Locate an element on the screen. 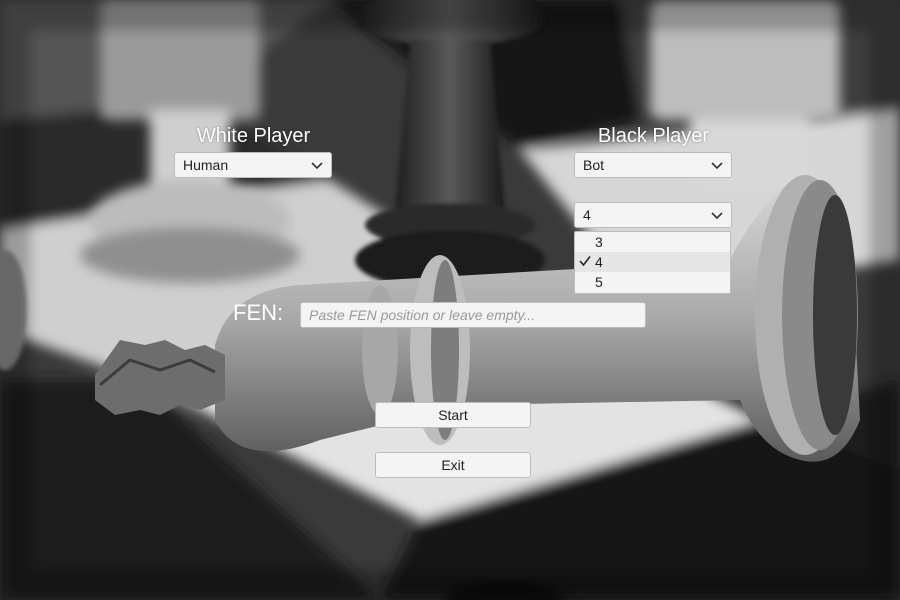 The width and height of the screenshot is (900, 600). checkmark-icon is located at coordinates (585, 261).